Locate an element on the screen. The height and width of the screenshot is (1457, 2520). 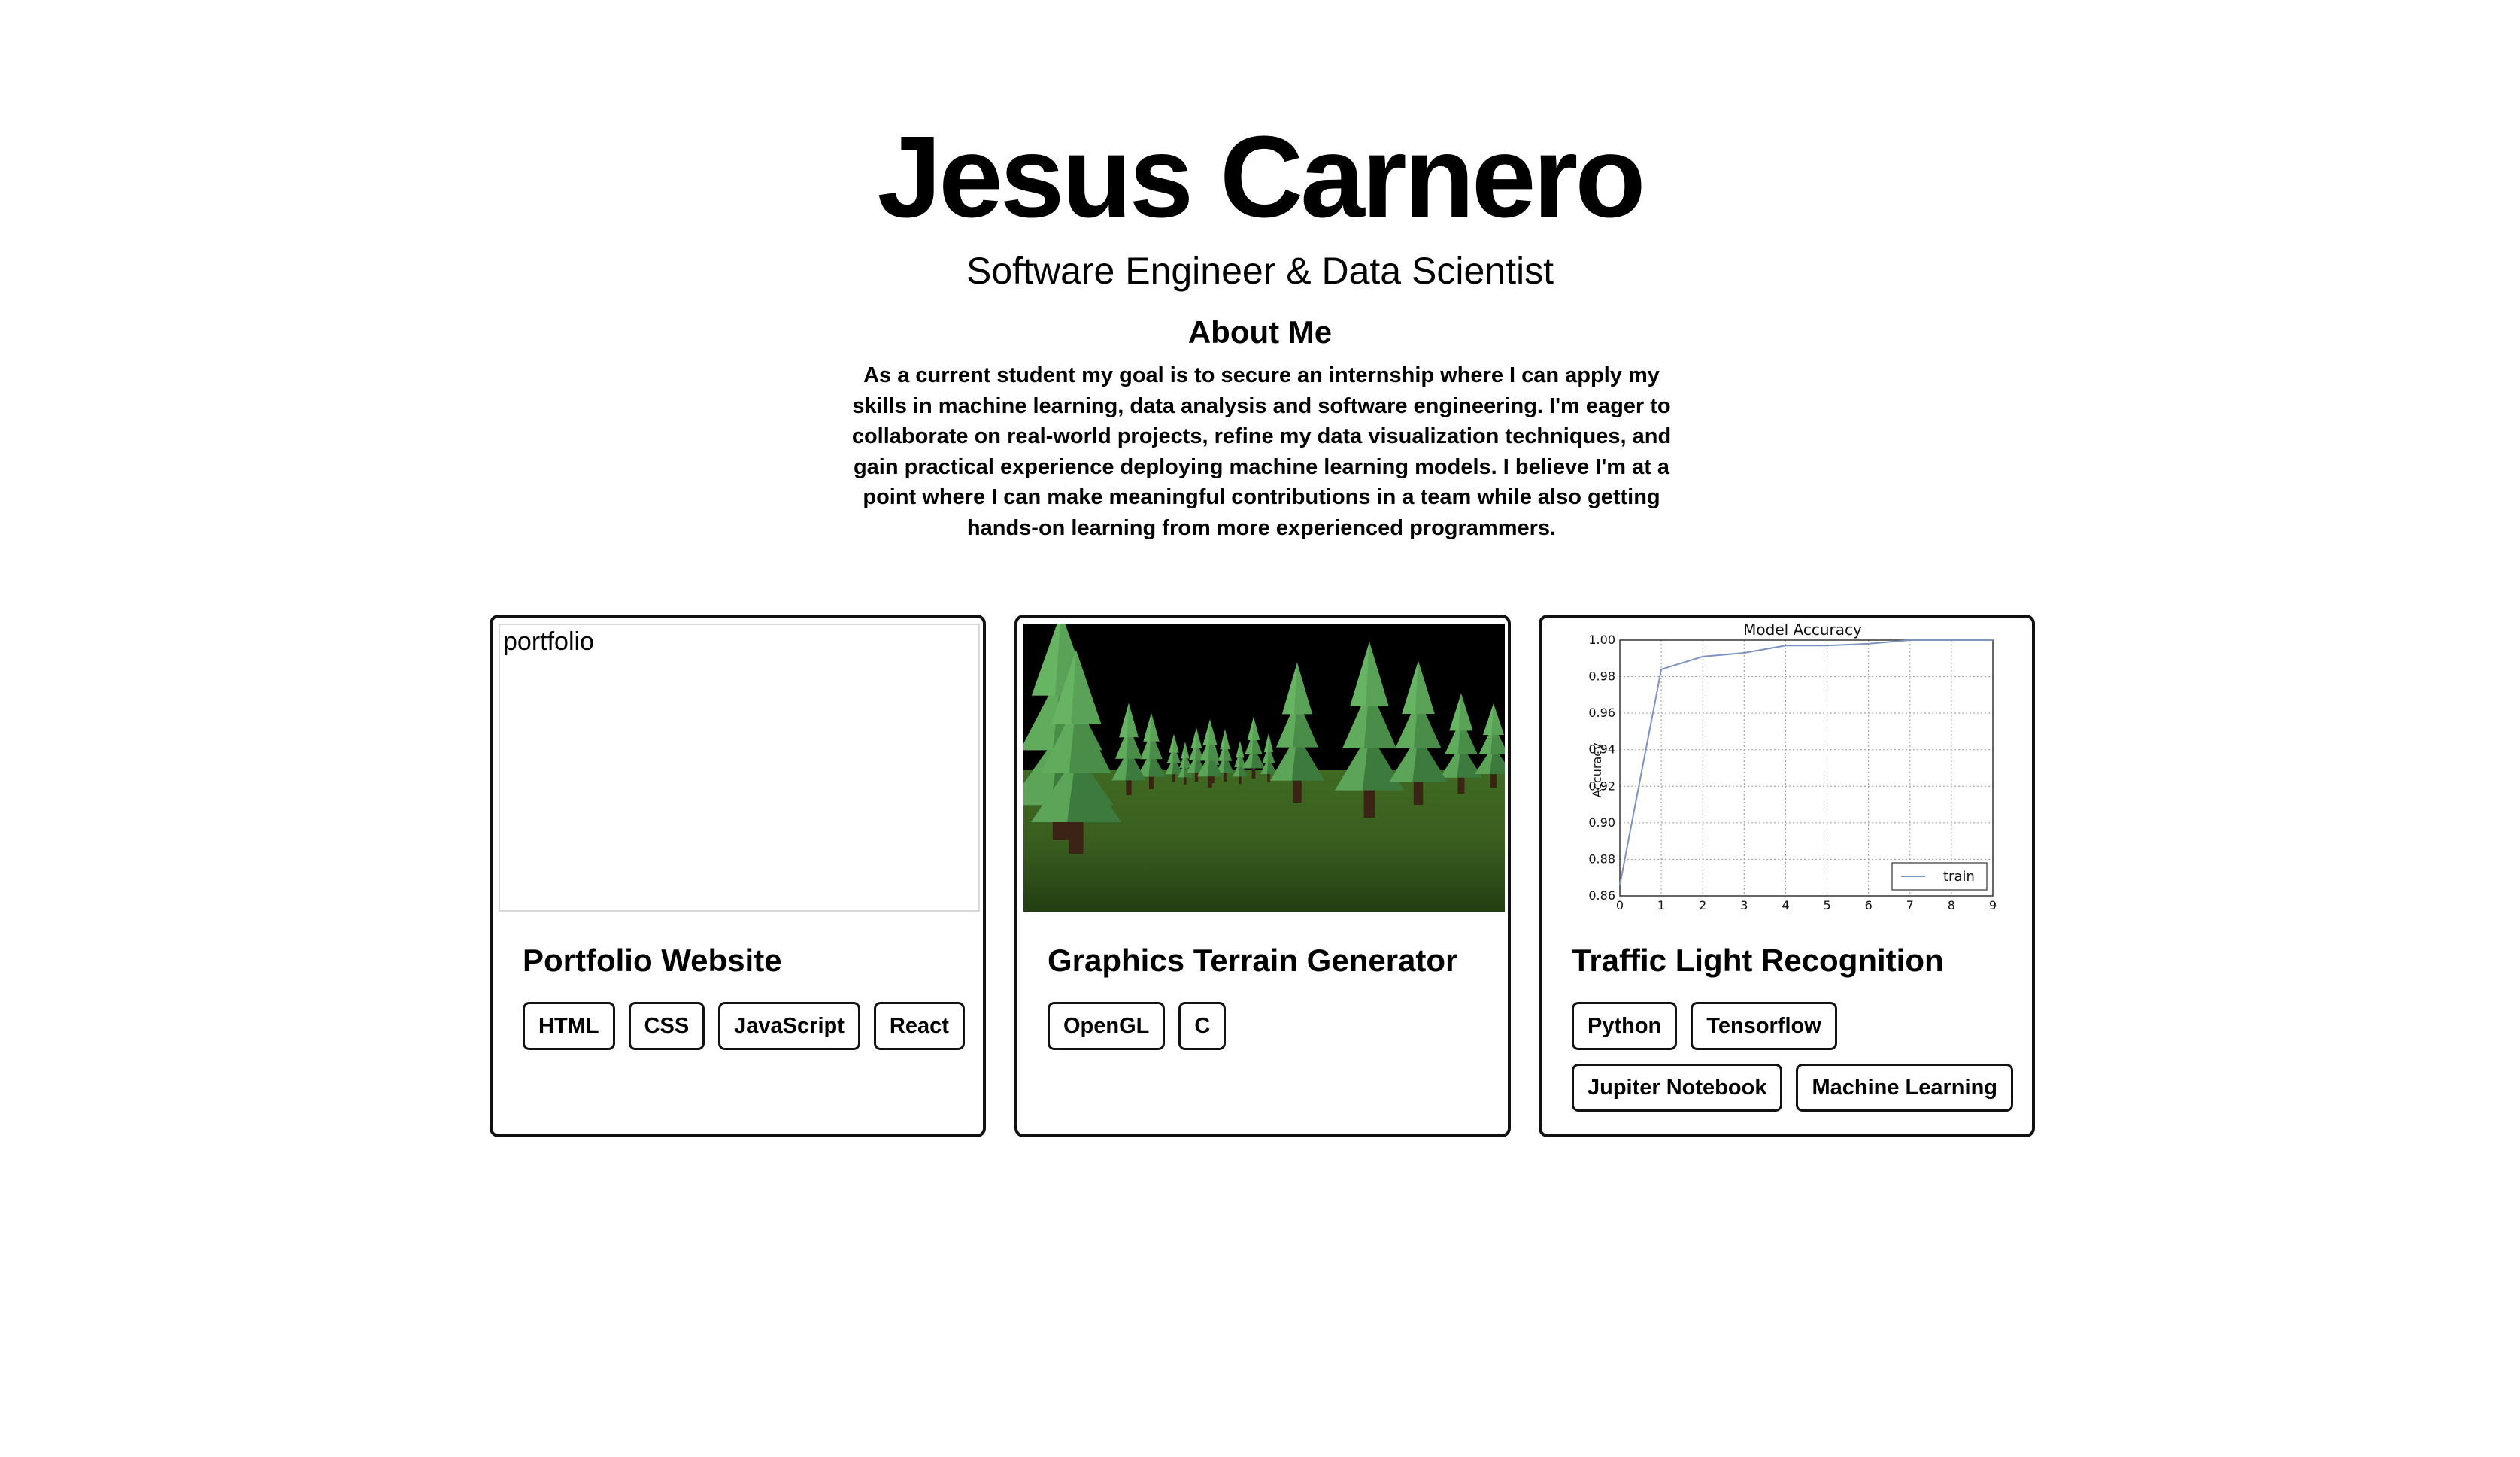
tag-html: HTML is located at coordinates (569, 1026).